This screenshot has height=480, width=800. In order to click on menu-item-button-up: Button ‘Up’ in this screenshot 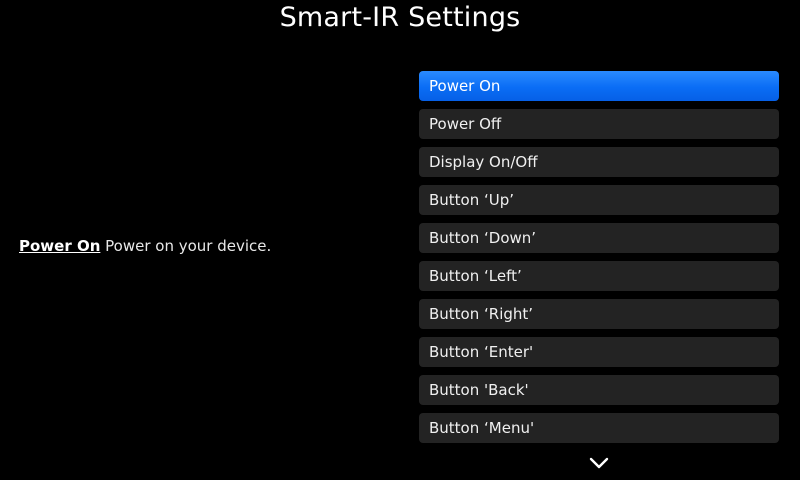, I will do `click(599, 200)`.